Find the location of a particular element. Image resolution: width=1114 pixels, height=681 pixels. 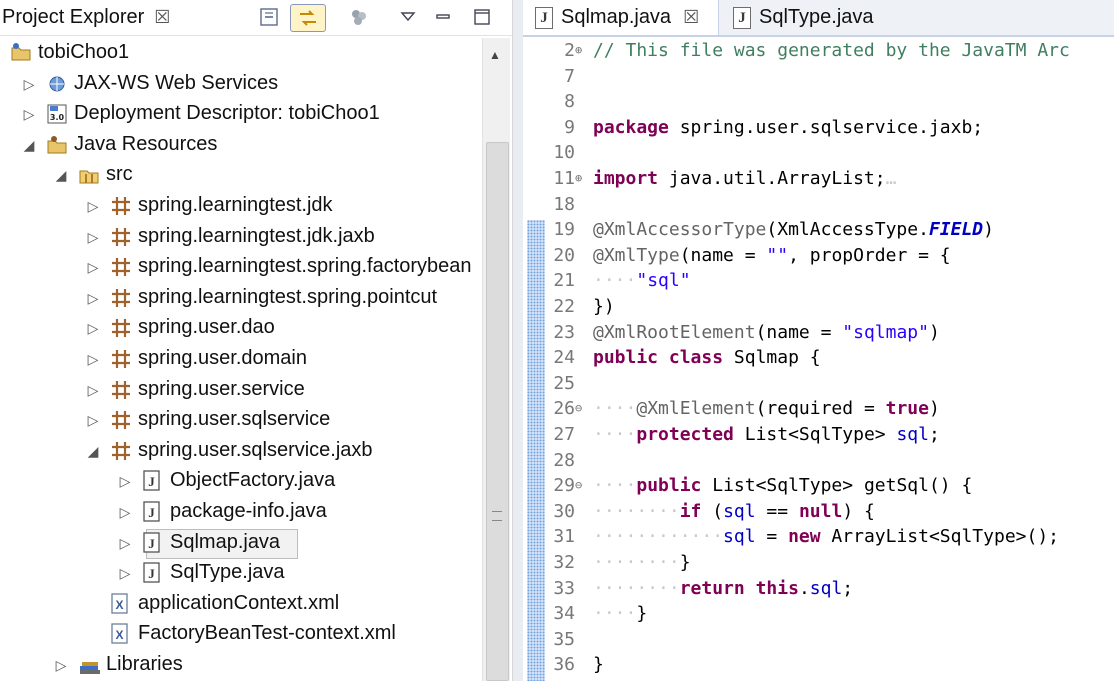

tree-item: XapplicationContext.xml is located at coordinates (241, 604).